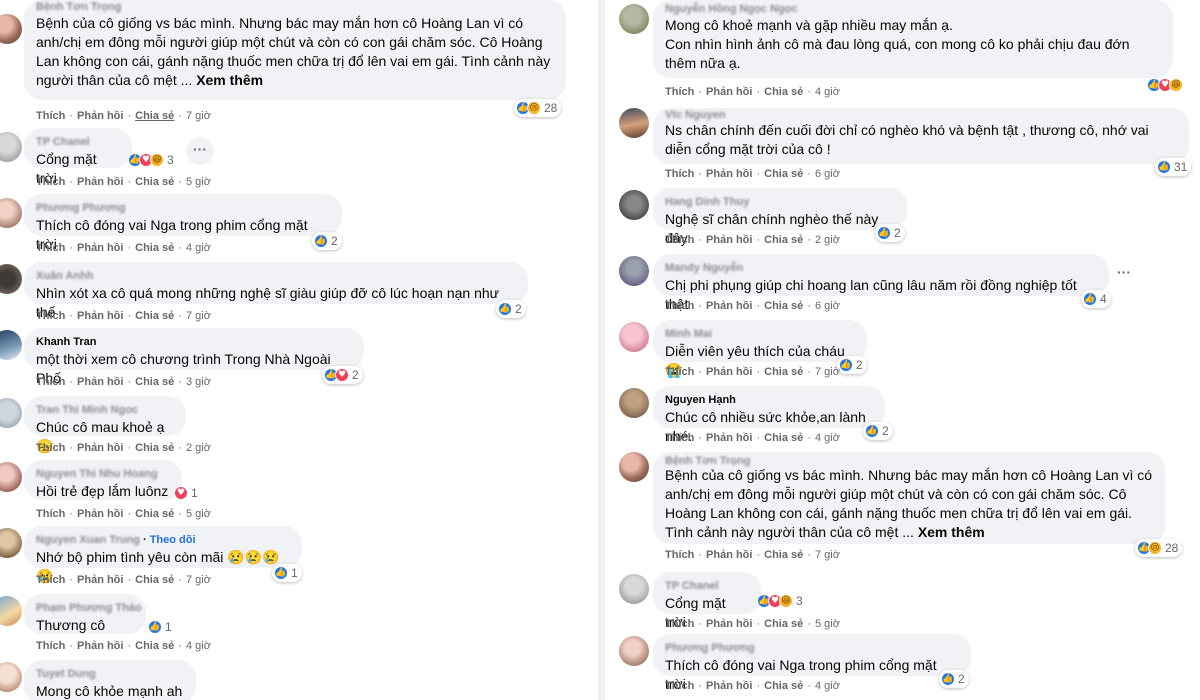 The image size is (1200, 700). What do you see at coordinates (276, 276) in the screenshot?
I see `comment-author: Xuân Anhh` at bounding box center [276, 276].